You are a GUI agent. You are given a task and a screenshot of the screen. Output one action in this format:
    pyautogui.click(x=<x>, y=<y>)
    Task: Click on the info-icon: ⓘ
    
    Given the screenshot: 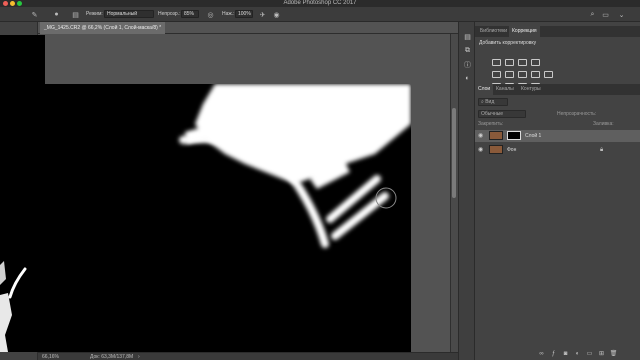 What is the action you would take?
    pyautogui.click(x=467, y=64)
    